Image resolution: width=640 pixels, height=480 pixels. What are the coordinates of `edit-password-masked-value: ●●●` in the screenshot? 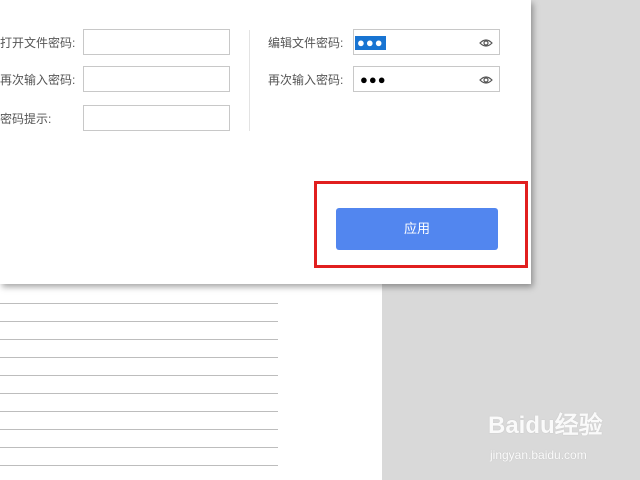 It's located at (370, 42).